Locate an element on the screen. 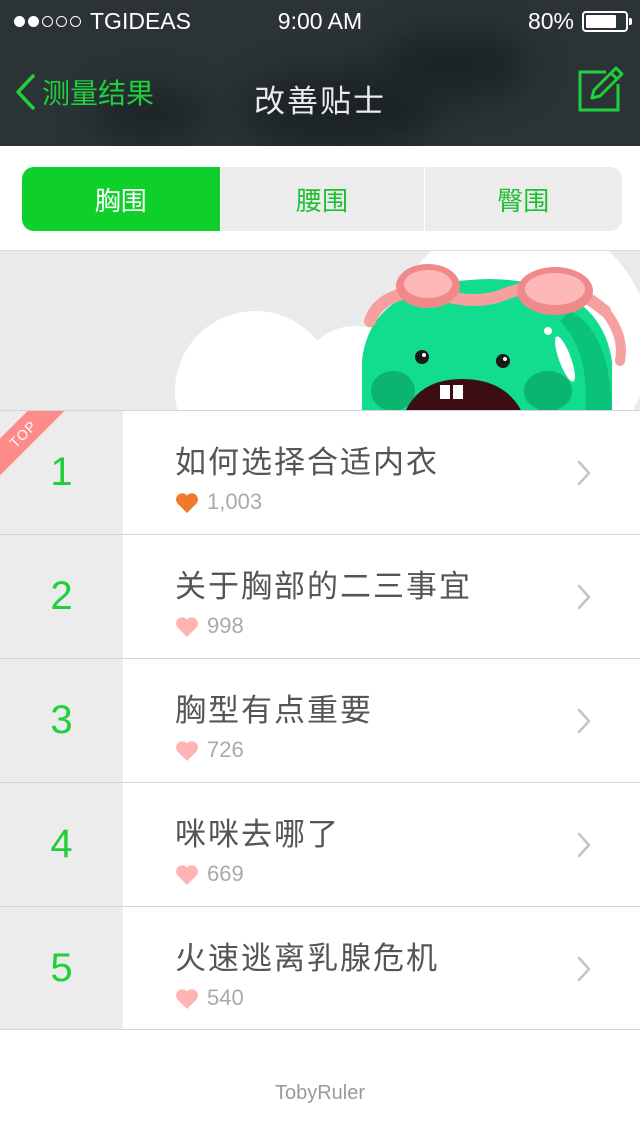 This screenshot has height=1136, width=640. list-item-title: 如何选择合适内衣 is located at coordinates (307, 463).